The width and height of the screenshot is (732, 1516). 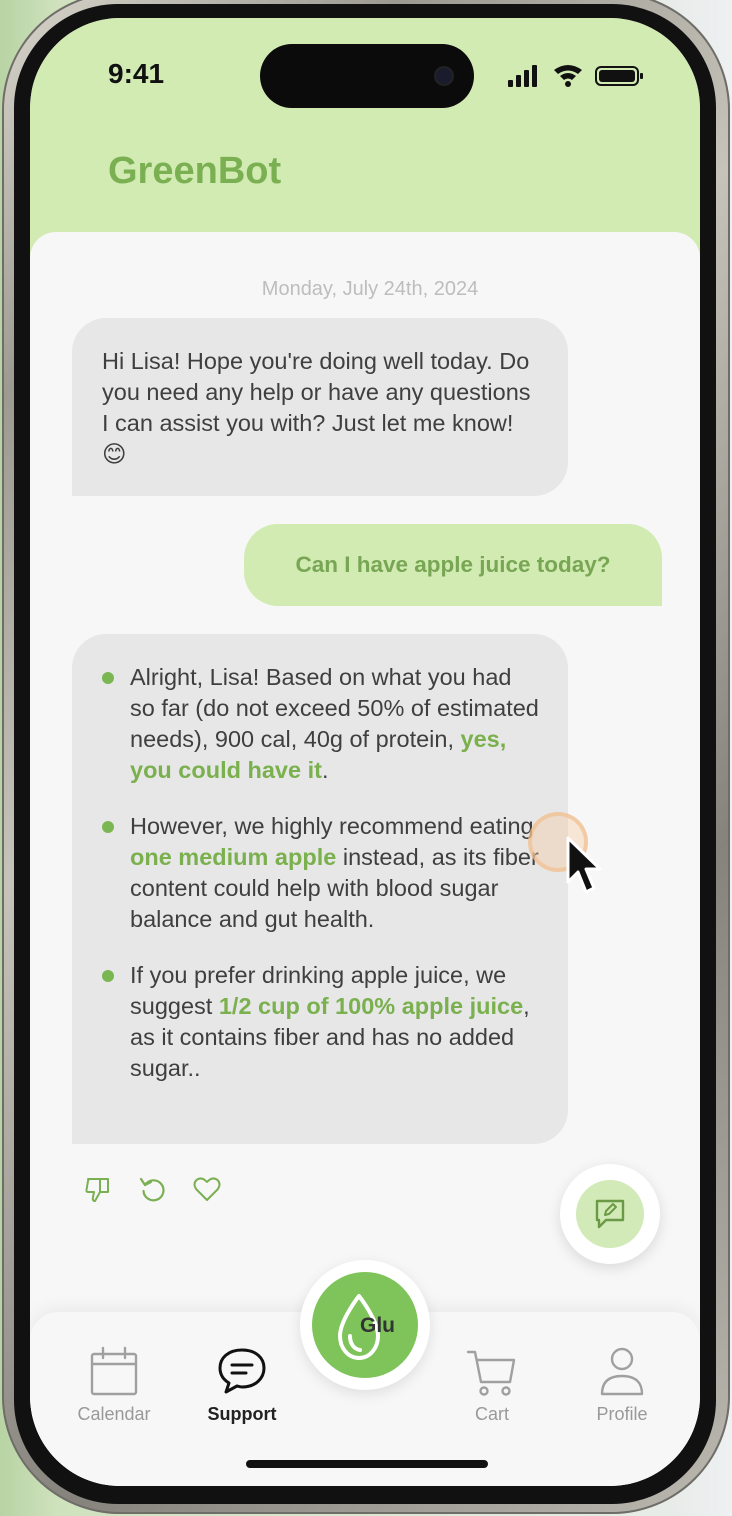 I want to click on heart-icon, so click(x=207, y=1189).